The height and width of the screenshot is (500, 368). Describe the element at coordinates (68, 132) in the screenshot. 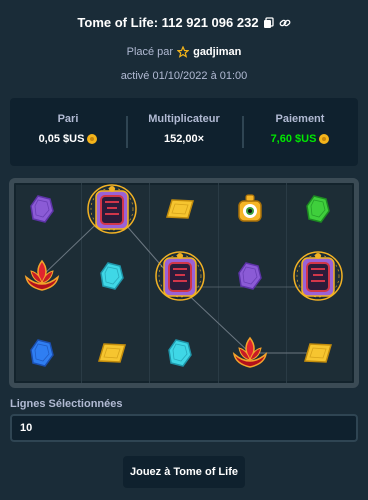

I see `stat-bet: Pari 0,05 $US` at that location.